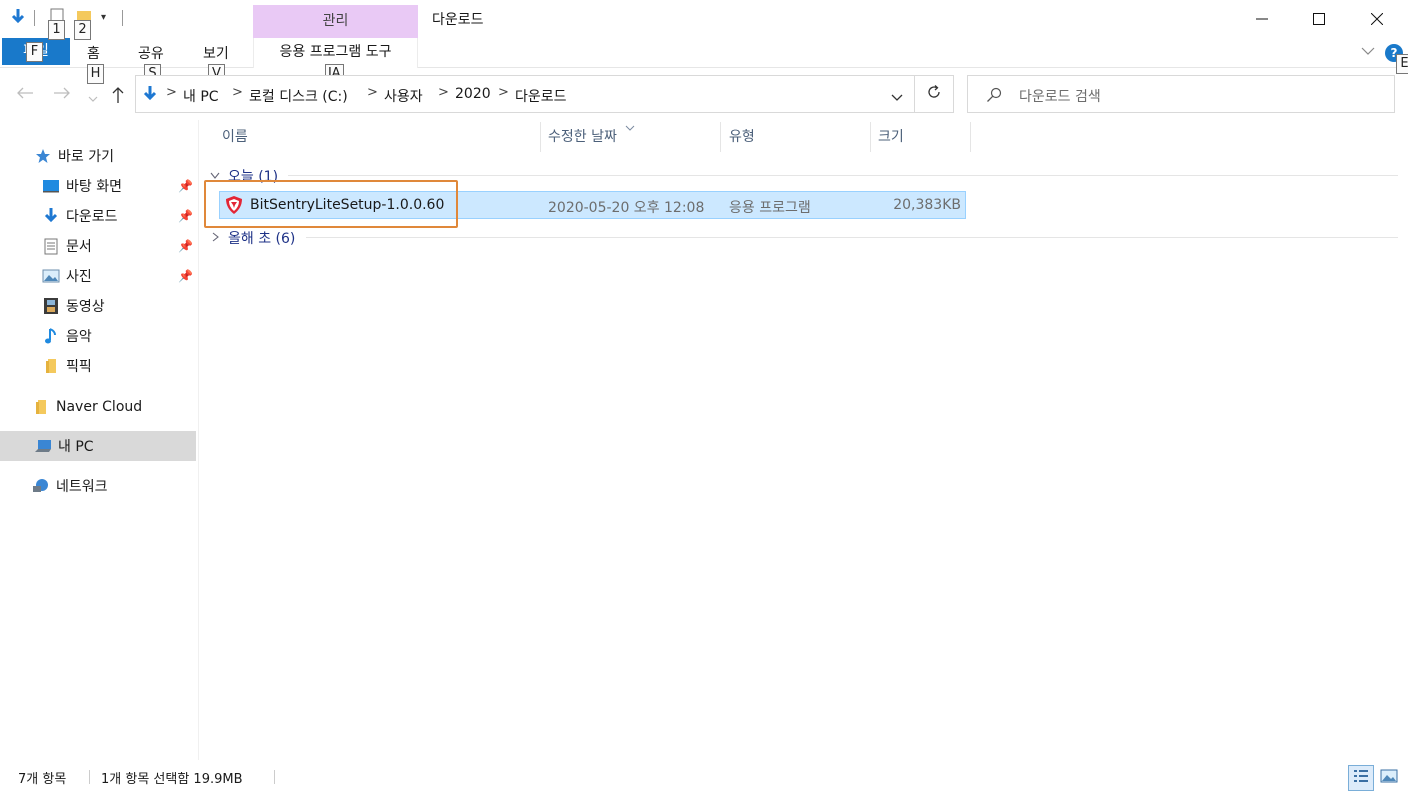  What do you see at coordinates (51, 336) in the screenshot?
I see `music-note-icon` at bounding box center [51, 336].